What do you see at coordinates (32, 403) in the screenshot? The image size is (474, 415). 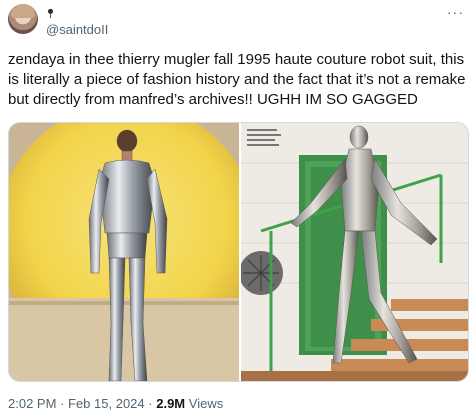 I see `tweet-time: 2:02 PM` at bounding box center [32, 403].